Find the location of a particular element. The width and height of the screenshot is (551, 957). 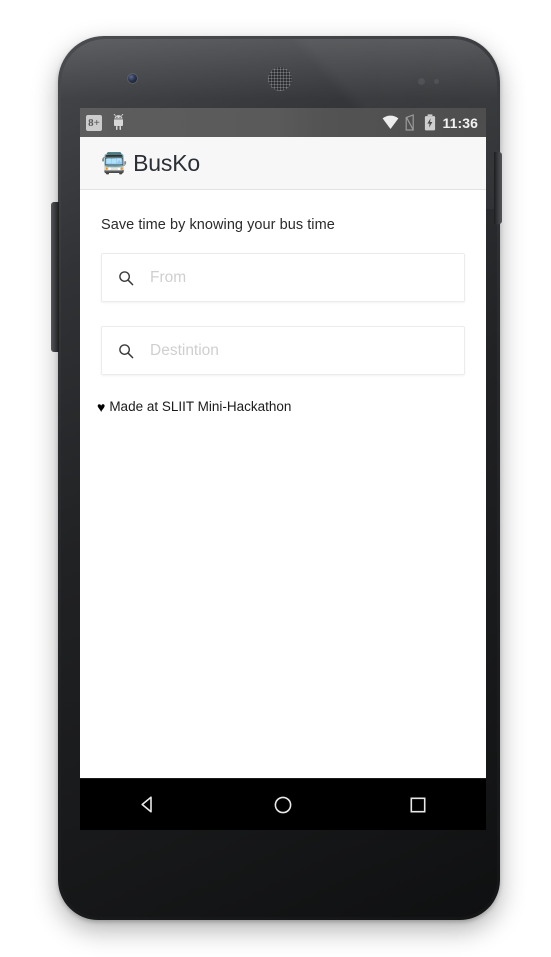

app-bar: 🚍 BusKo is located at coordinates (283, 163).